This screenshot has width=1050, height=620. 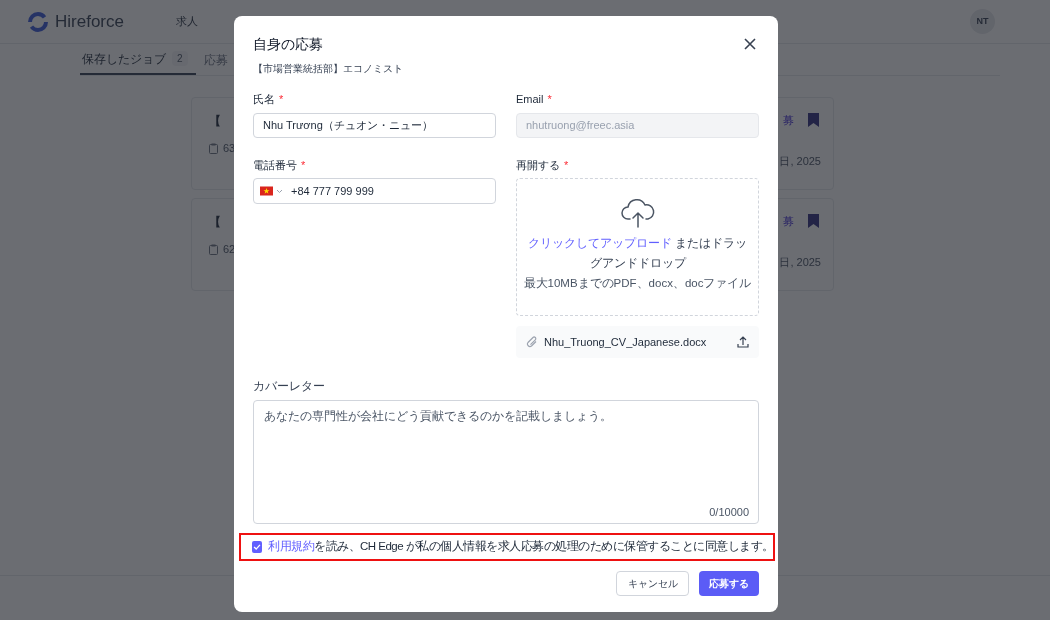 What do you see at coordinates (328, 69) in the screenshot?
I see `job-subtitle: 【市場営業統括部】エコノミスト` at bounding box center [328, 69].